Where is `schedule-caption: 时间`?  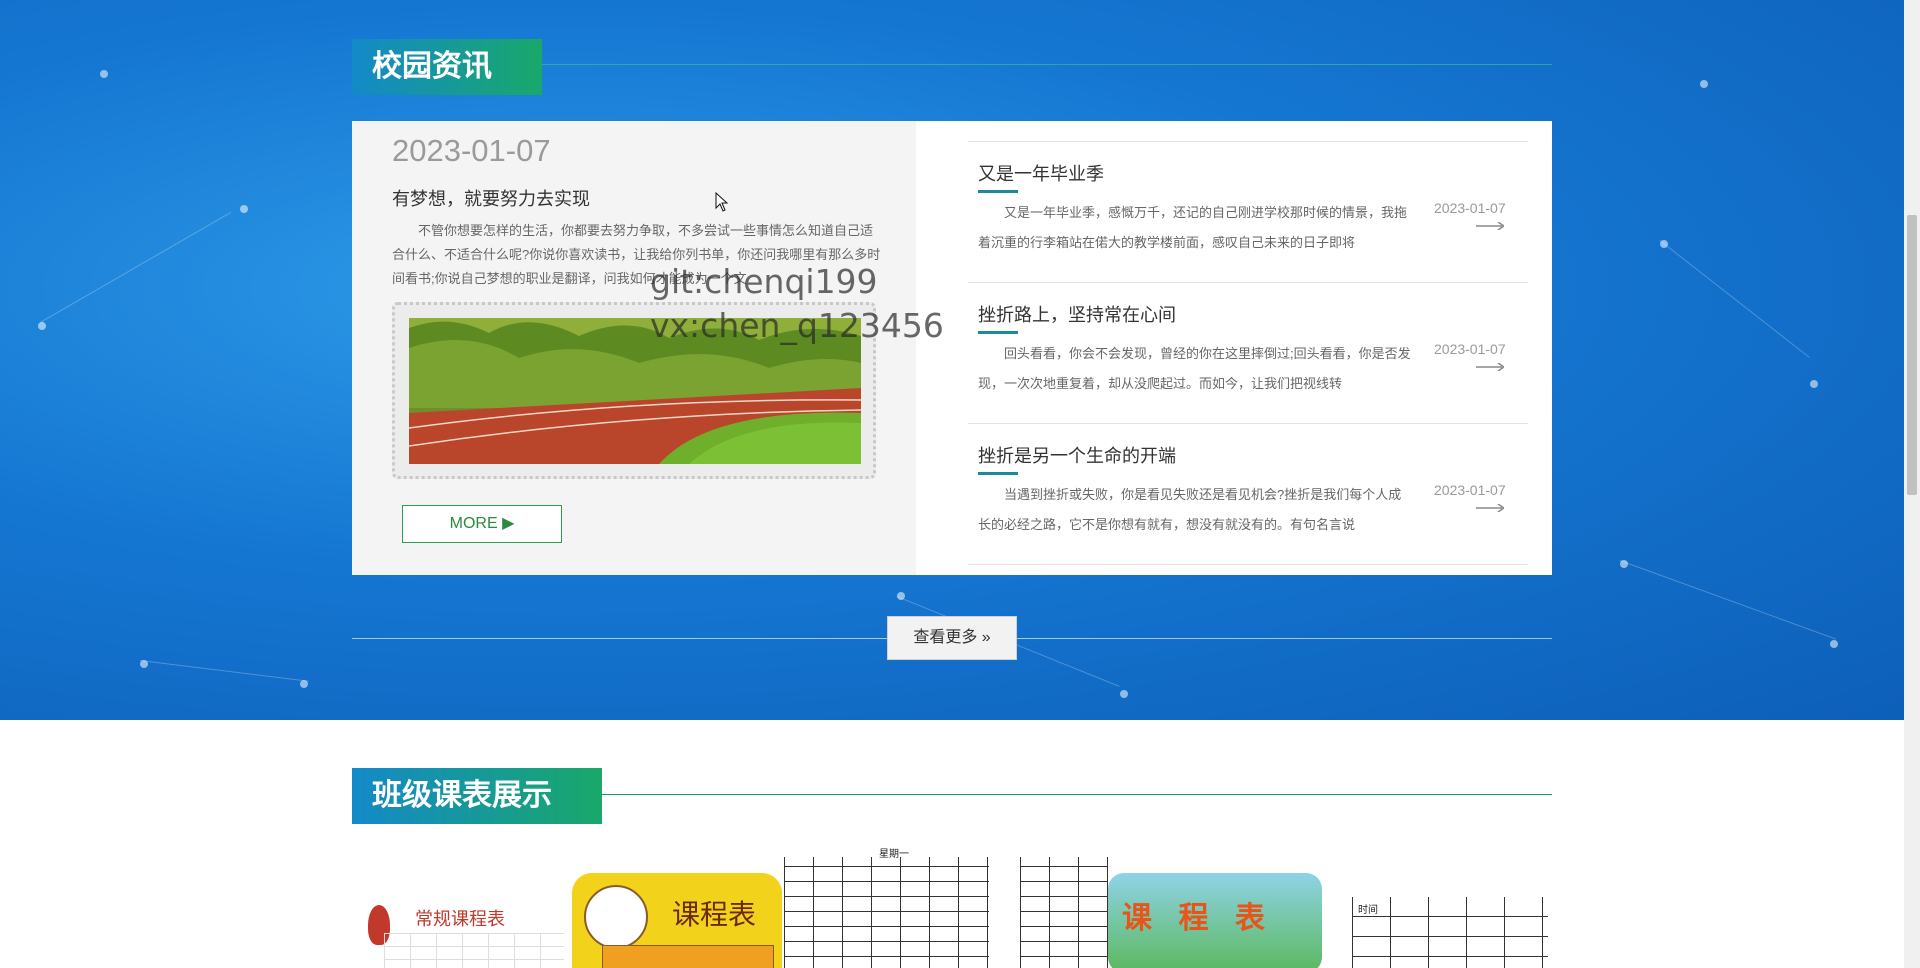
schedule-caption: 时间 is located at coordinates (1368, 908).